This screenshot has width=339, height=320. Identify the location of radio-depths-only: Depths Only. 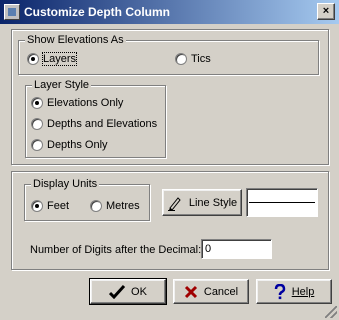
(69, 145).